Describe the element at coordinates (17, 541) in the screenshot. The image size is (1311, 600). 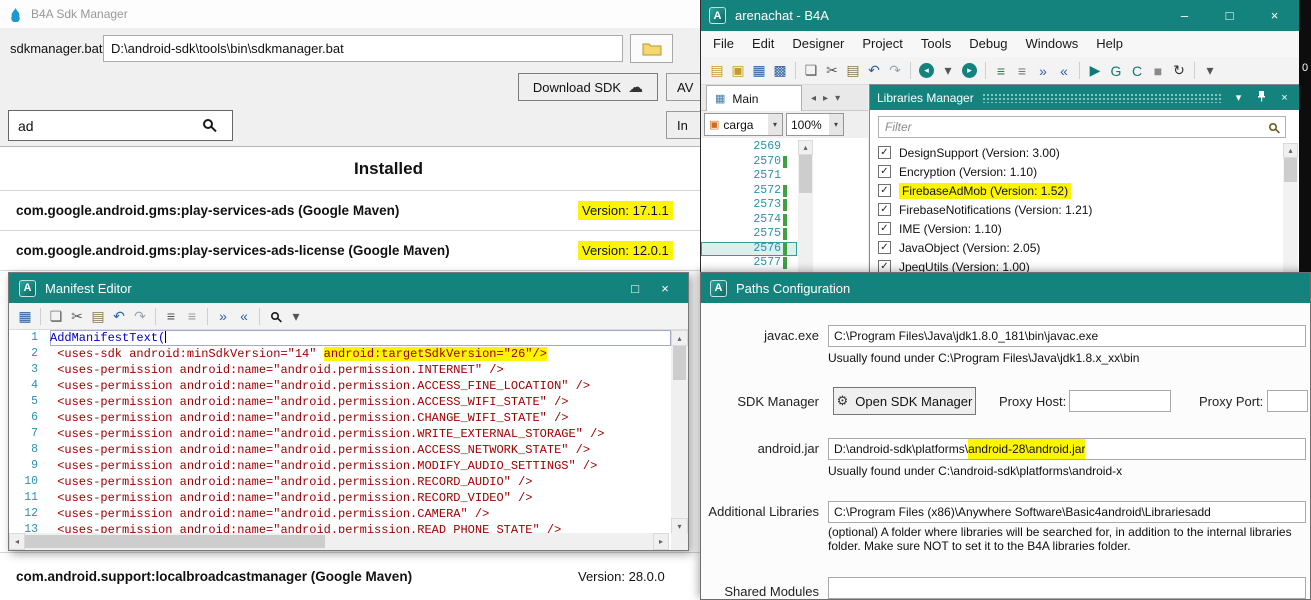
I see `scroll-left-icon: ◂` at that location.